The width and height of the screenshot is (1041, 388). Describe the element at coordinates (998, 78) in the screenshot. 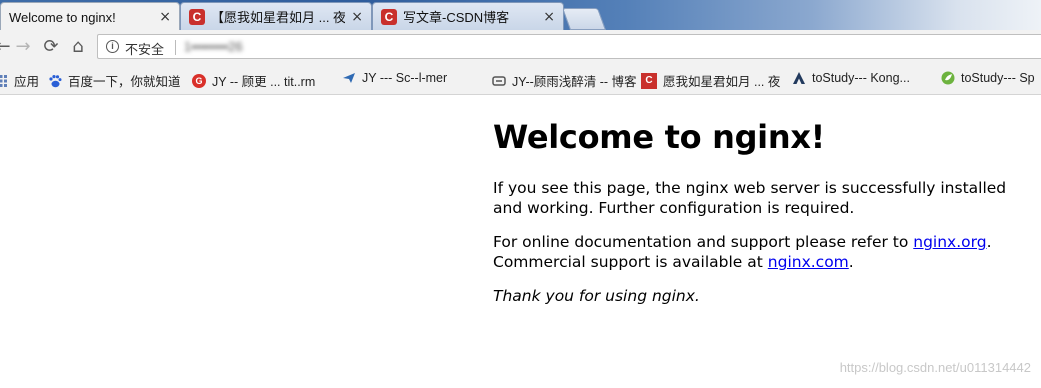

I see `bookmark-label: toStudy--- Sp` at that location.